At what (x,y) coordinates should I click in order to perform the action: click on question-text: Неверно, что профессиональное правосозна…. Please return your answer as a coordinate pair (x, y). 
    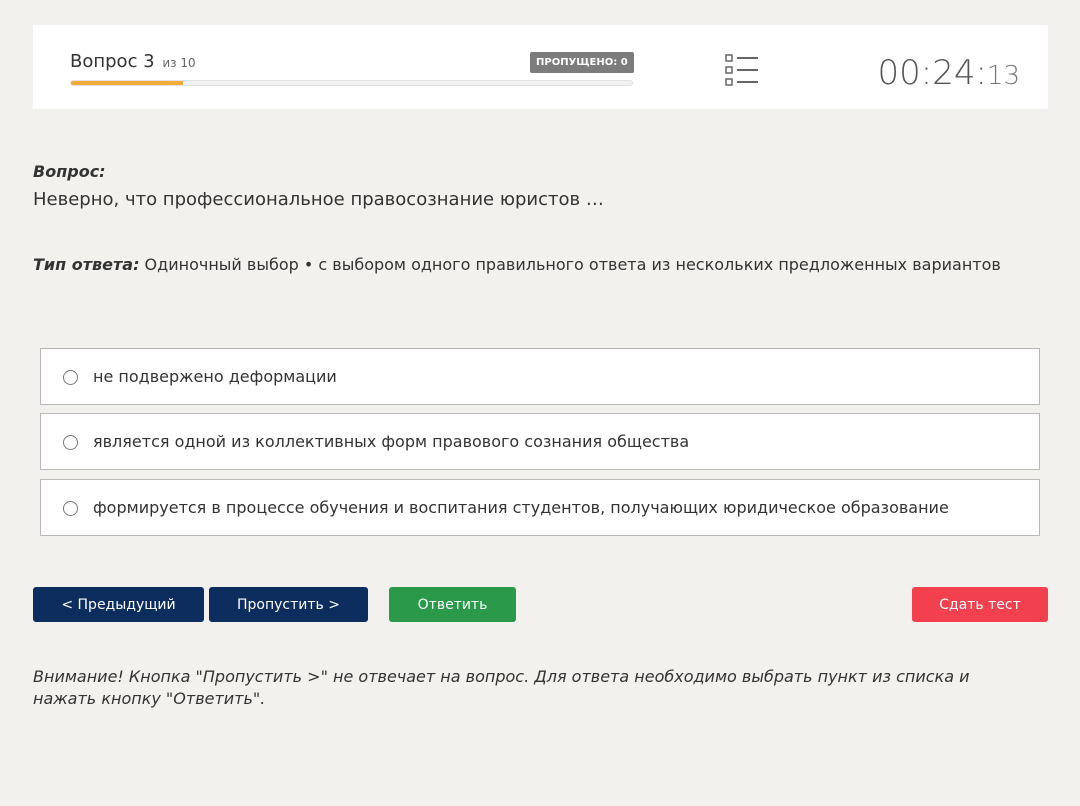
    Looking at the image, I should click on (318, 199).